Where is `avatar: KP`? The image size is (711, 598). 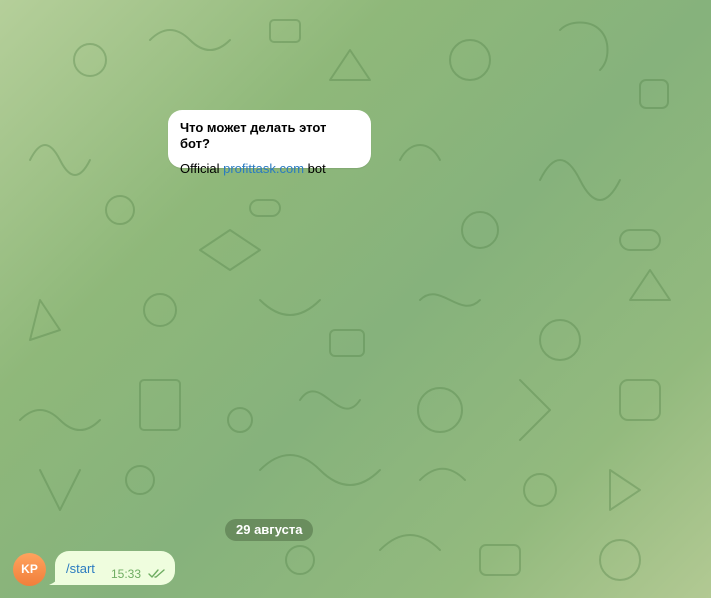
avatar: KP is located at coordinates (29, 569).